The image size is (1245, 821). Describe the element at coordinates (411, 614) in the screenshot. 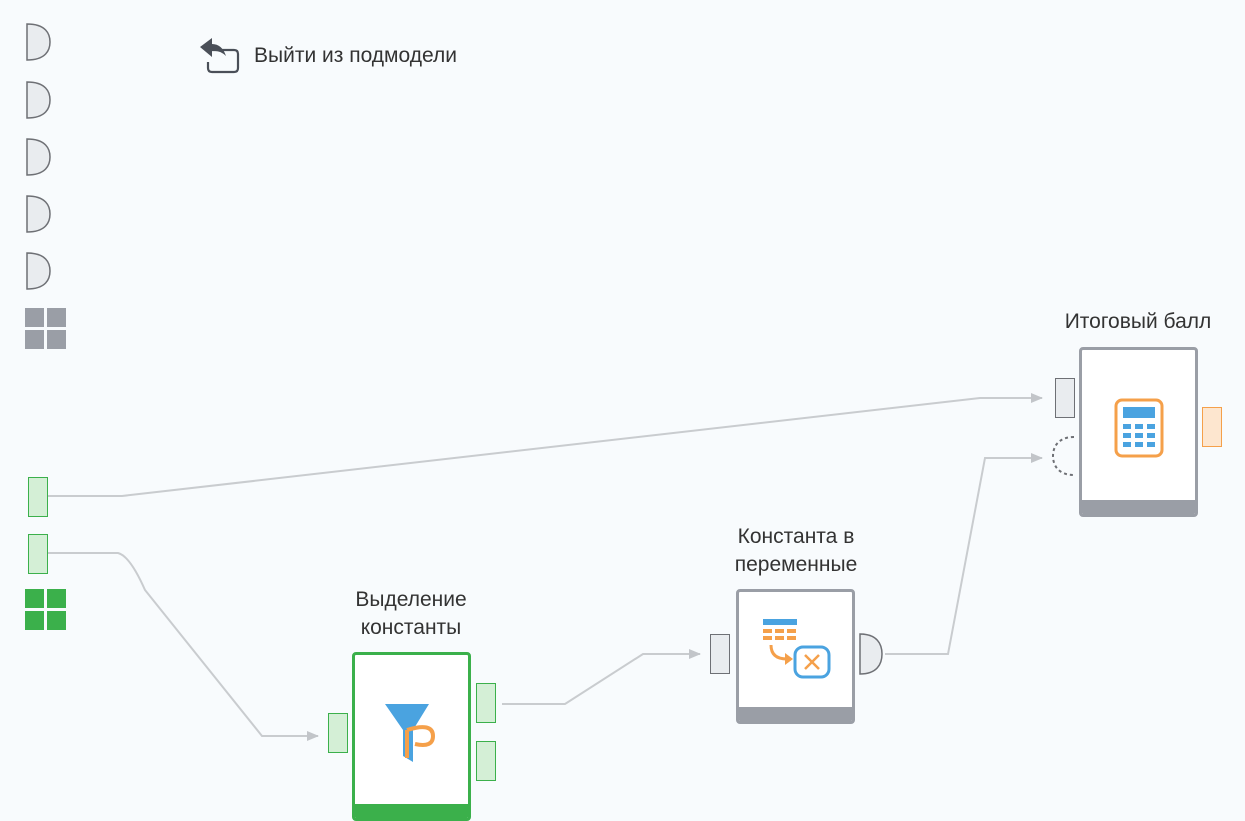

I see `extract-const-title: Выделение константы` at that location.